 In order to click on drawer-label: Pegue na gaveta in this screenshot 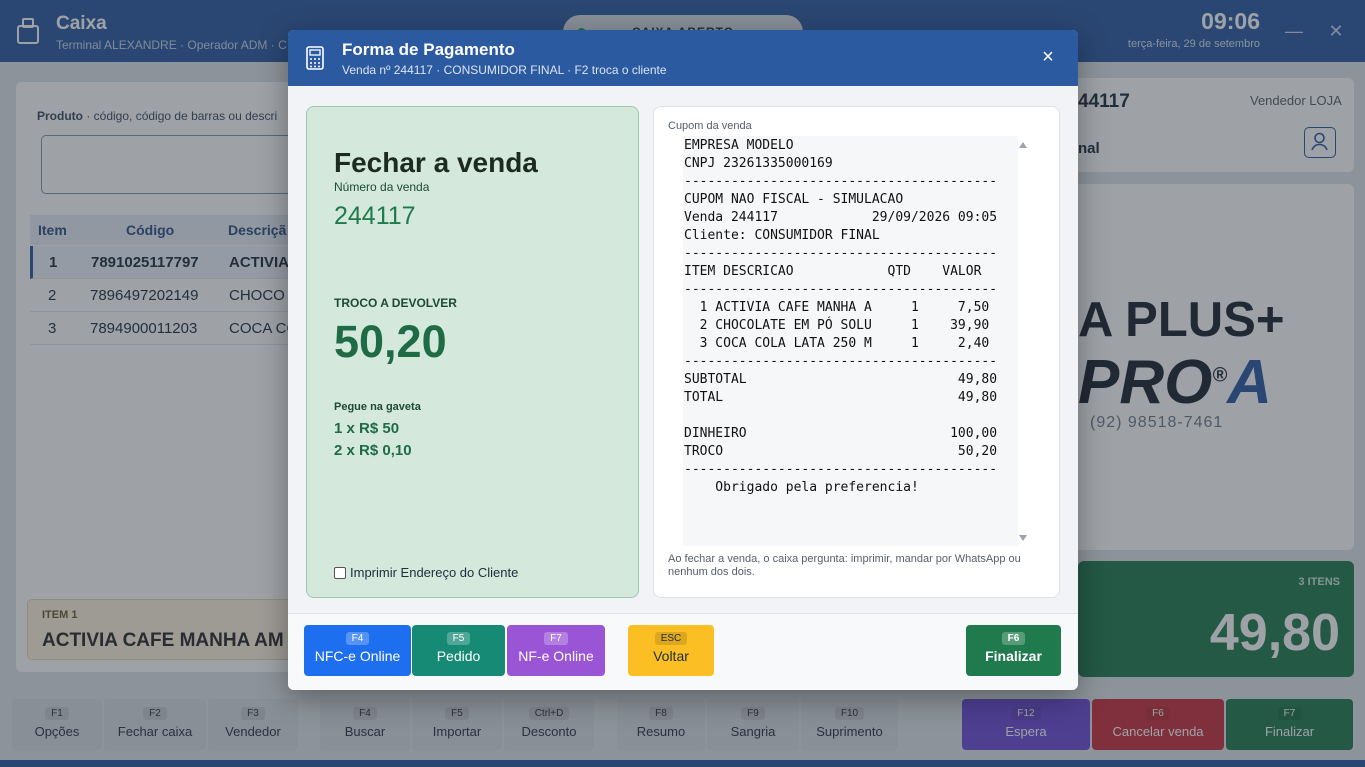, I will do `click(377, 407)`.